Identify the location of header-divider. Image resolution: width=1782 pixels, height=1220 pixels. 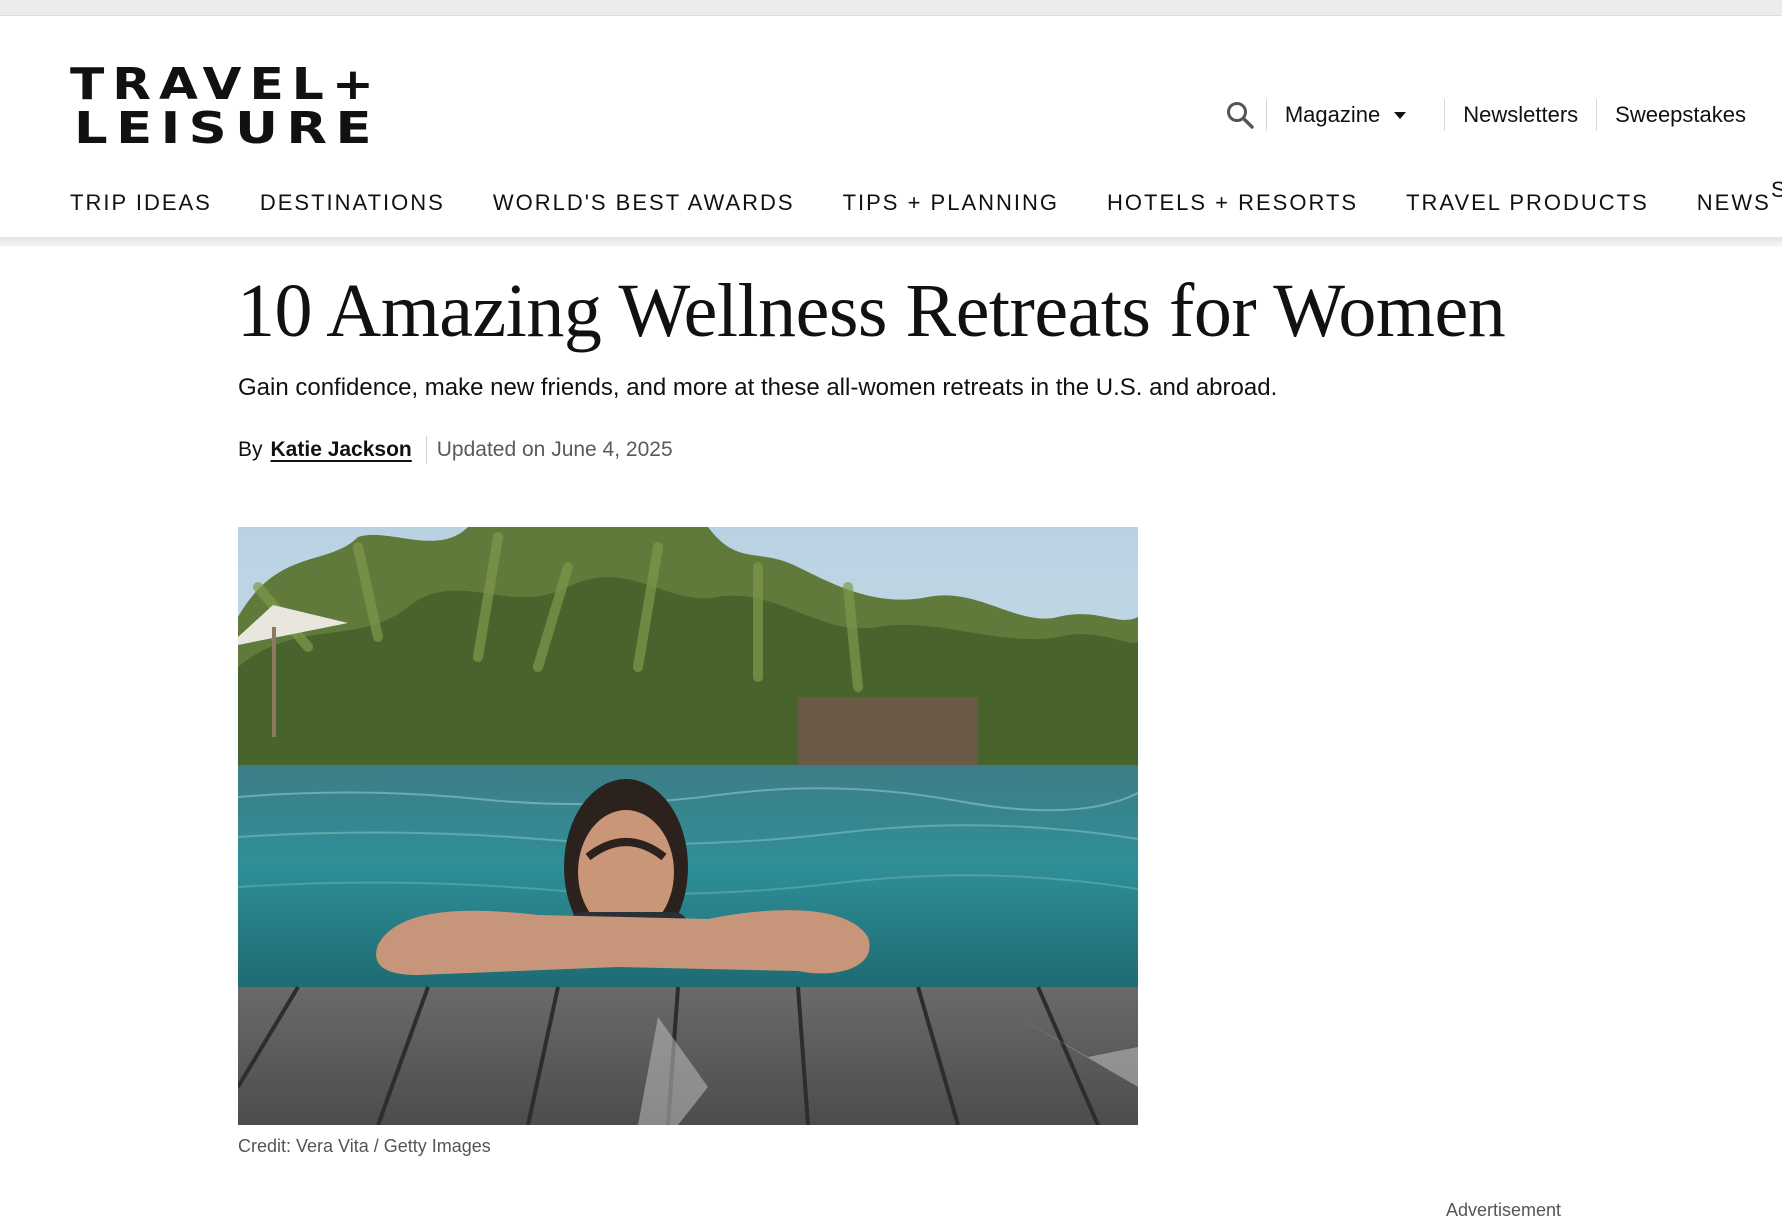
(891, 242).